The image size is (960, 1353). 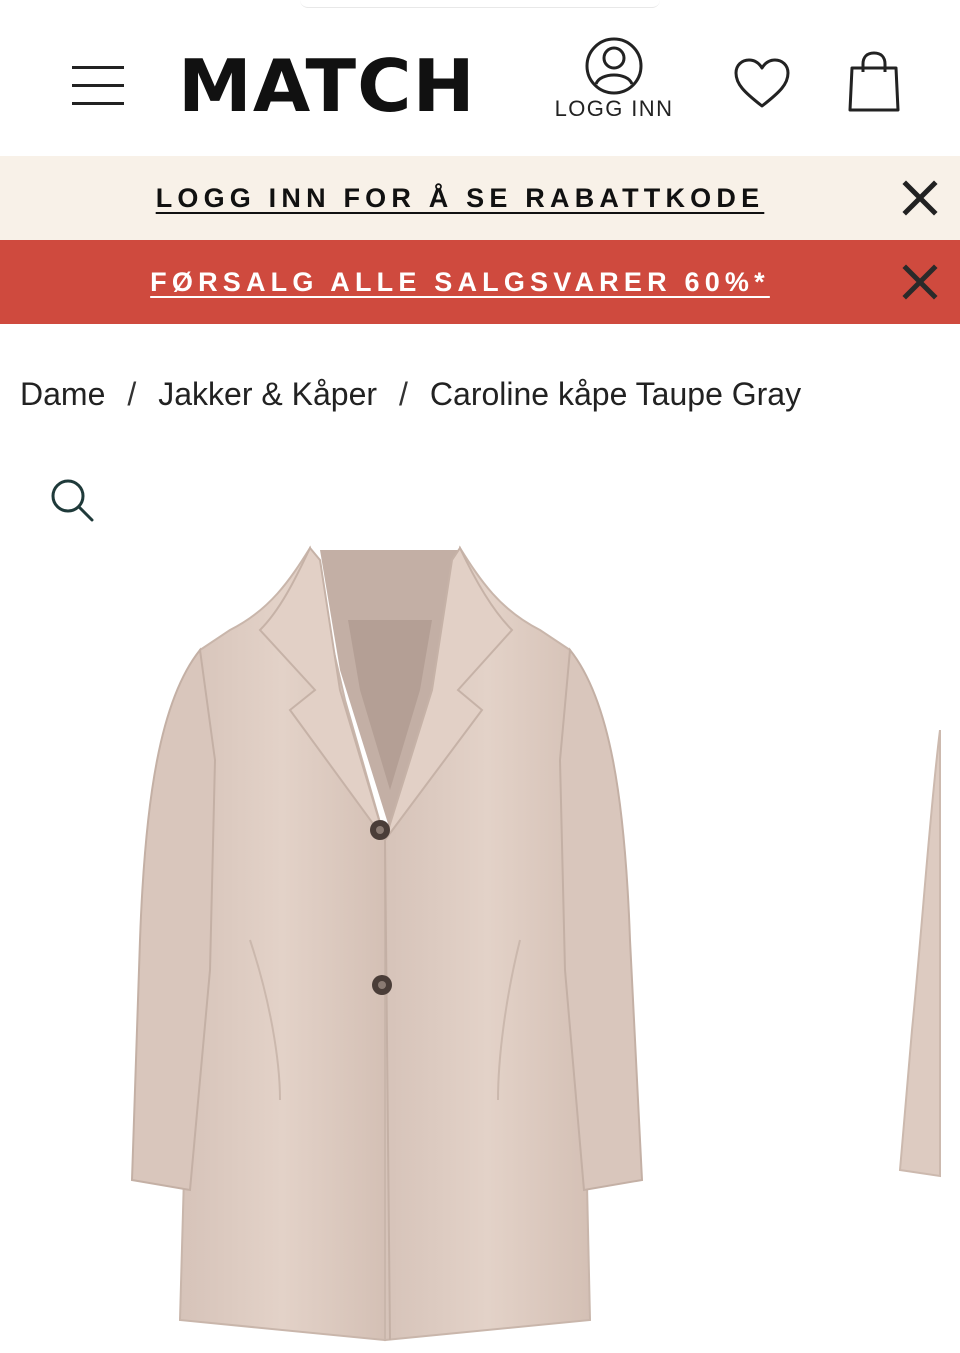 I want to click on sale-banner-close-button, so click(x=920, y=282).